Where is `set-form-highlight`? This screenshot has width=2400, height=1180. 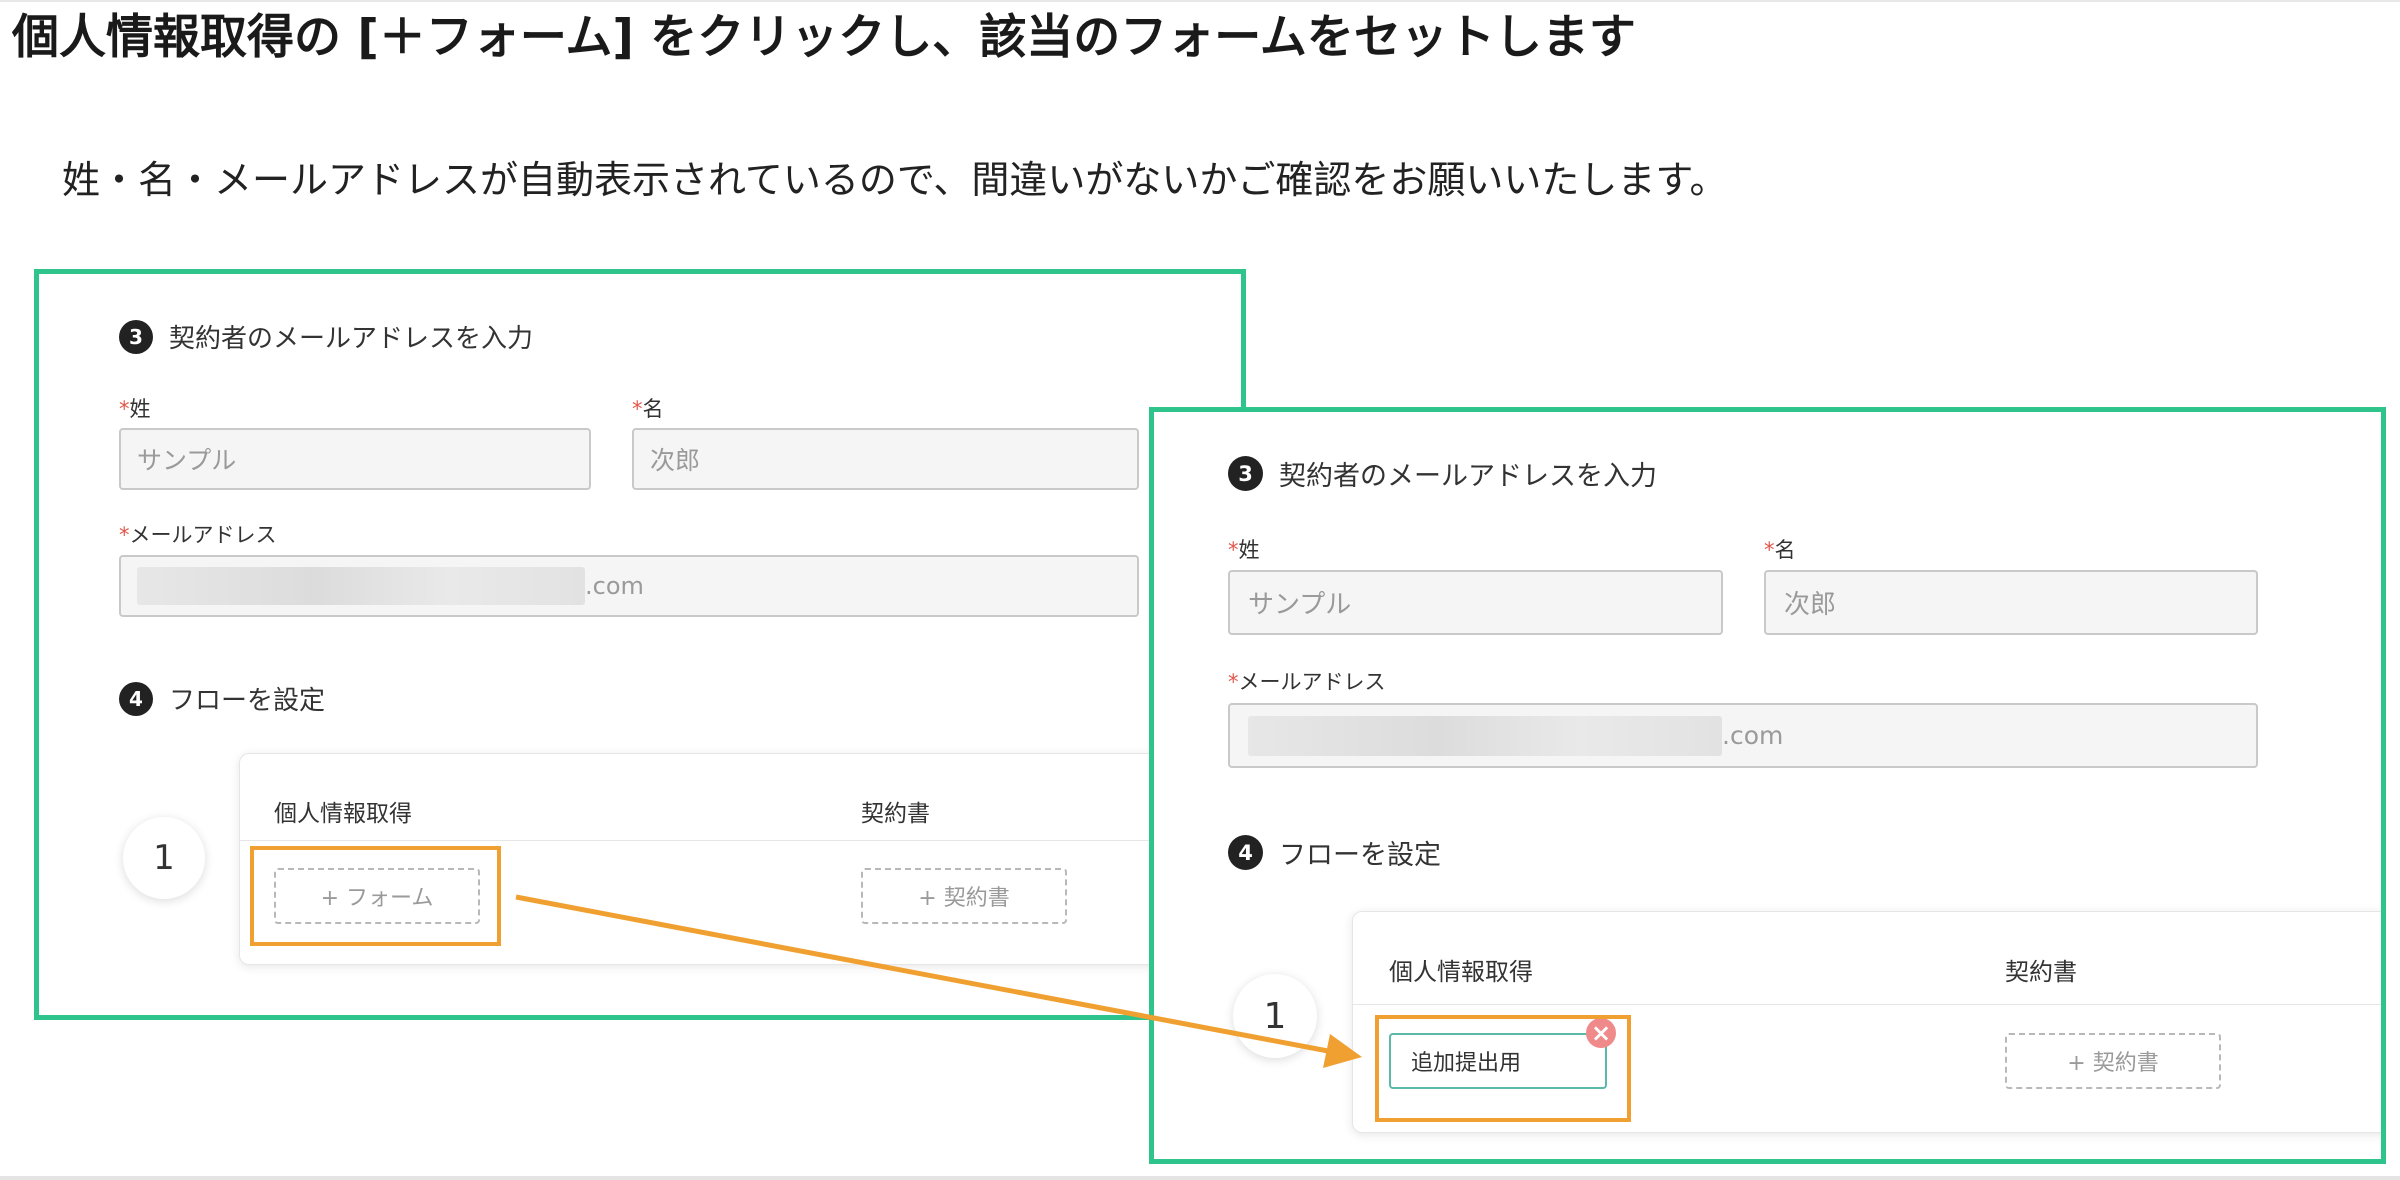 set-form-highlight is located at coordinates (1503, 1068).